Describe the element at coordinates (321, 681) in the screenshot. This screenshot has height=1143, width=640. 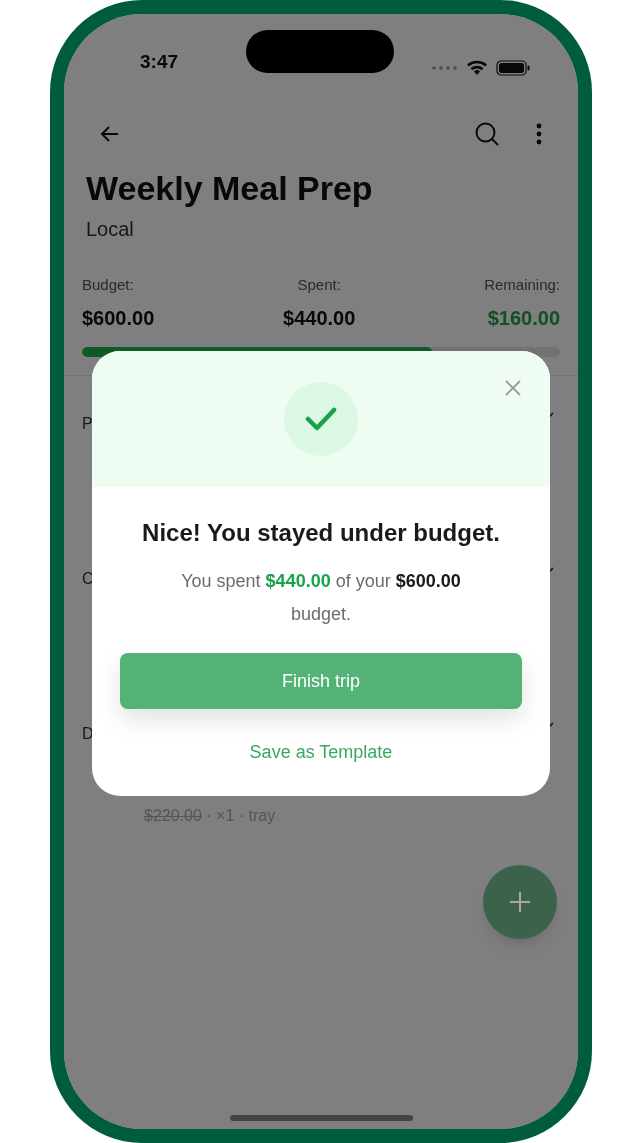
I see `finish-trip-button: Finish trip` at that location.